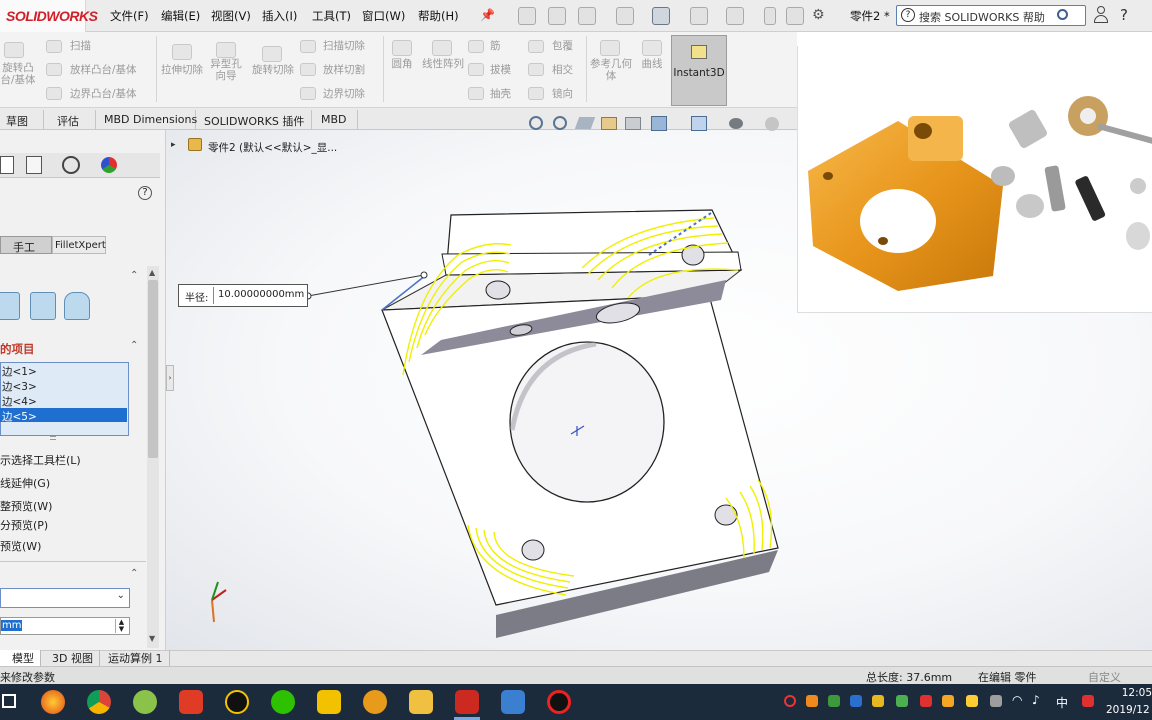 This screenshot has height=720, width=1152. What do you see at coordinates (652, 48) in the screenshot?
I see `curves-icon` at bounding box center [652, 48].